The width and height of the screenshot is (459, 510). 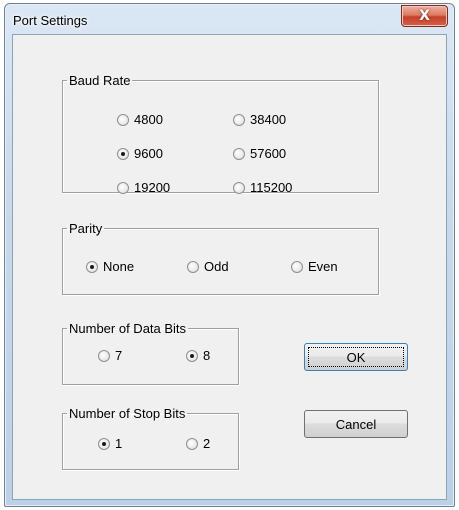 I want to click on radio-label: 57600, so click(x=268, y=153).